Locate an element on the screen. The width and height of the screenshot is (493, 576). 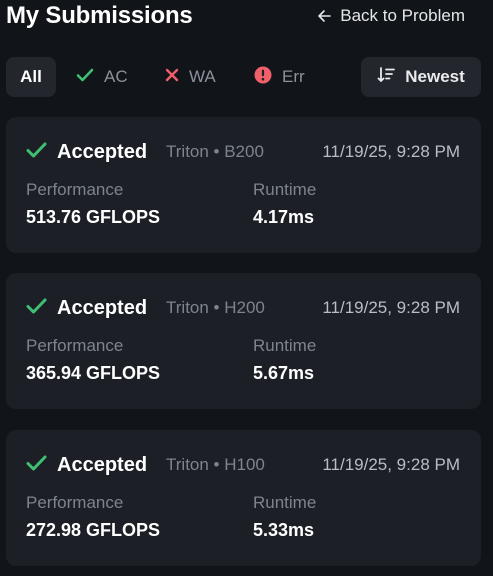
filter-wa-label: WA is located at coordinates (202, 76).